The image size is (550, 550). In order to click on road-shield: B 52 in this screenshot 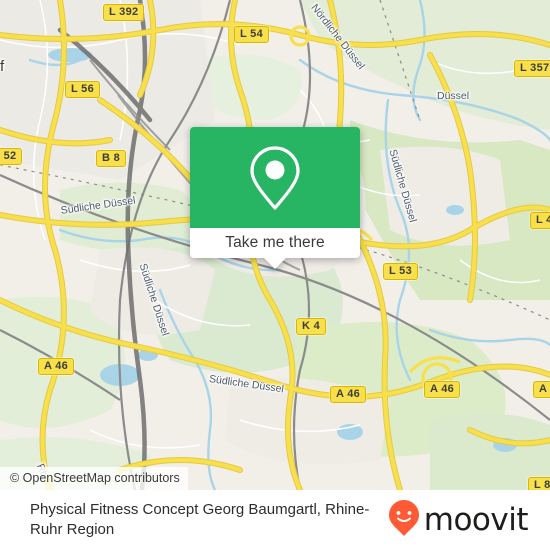, I will do `click(11, 156)`.